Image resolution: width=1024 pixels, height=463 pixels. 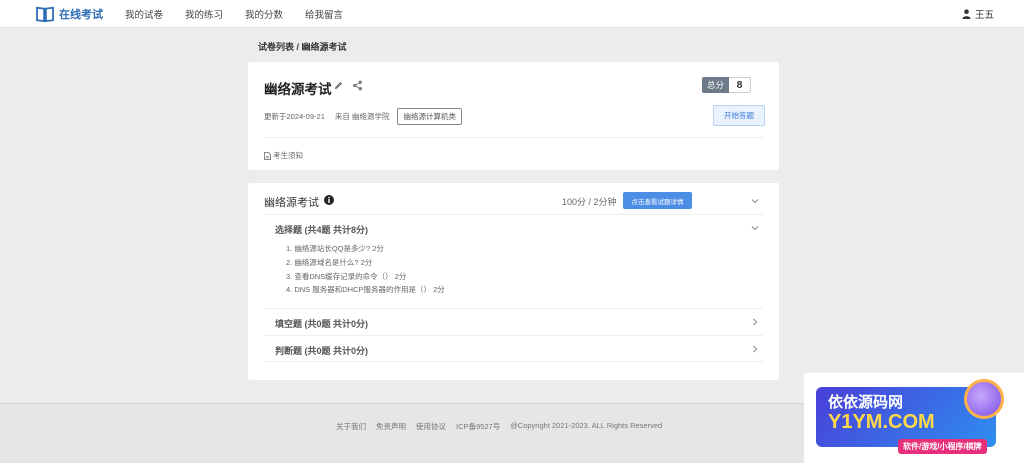 I want to click on section-choice-title: 选择题 (共4题 共计8分), so click(x=321, y=229).